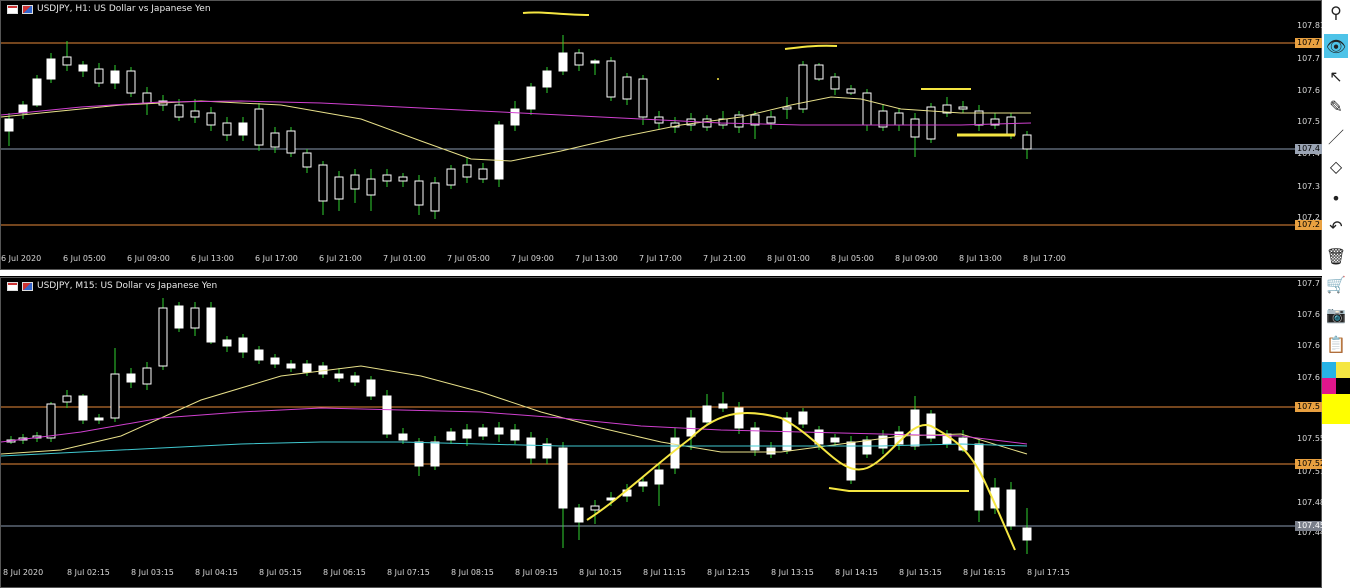  I want to click on h1-price-tick: 107.5, so click(1308, 121).